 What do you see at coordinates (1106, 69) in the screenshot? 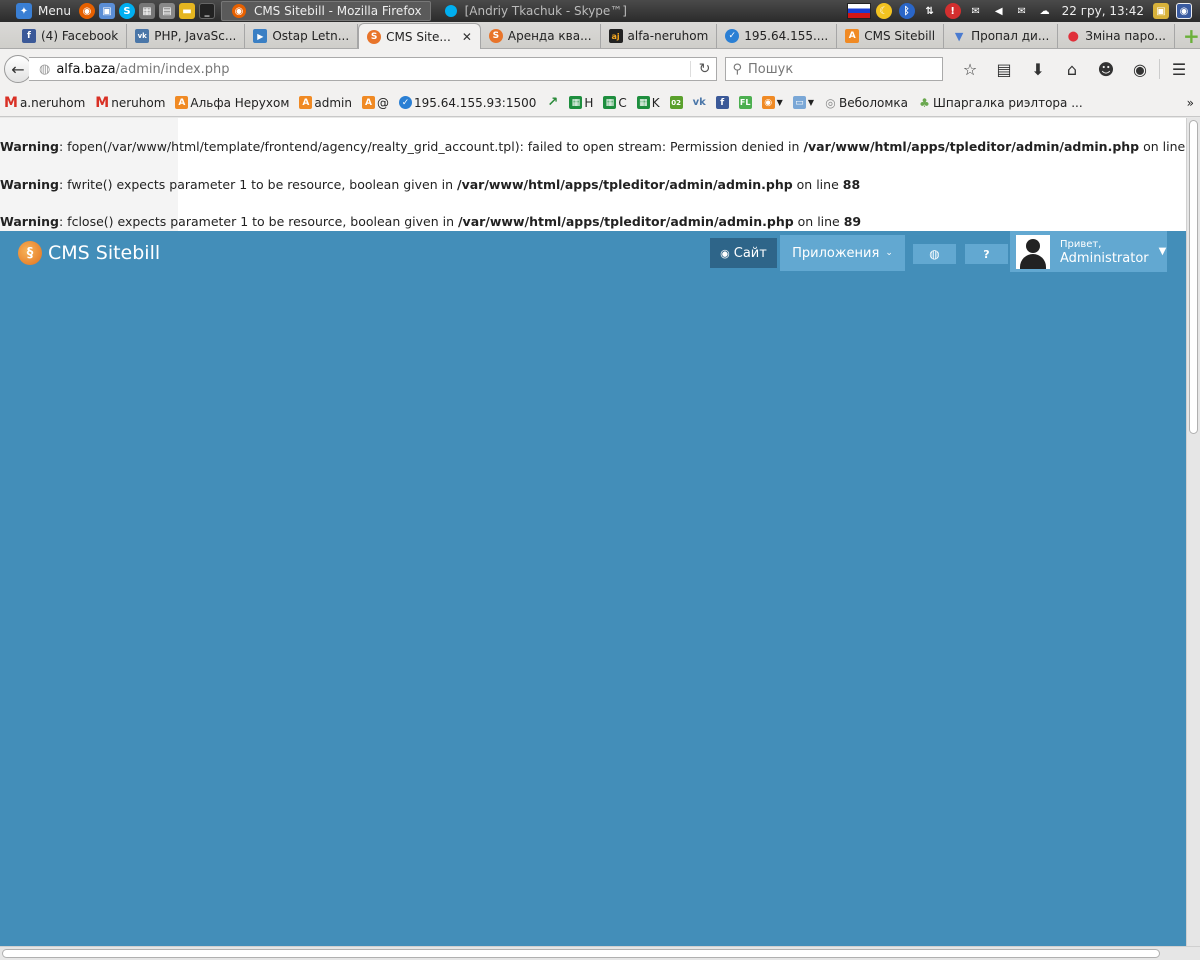
I see `chat-icon: ☻` at bounding box center [1106, 69].